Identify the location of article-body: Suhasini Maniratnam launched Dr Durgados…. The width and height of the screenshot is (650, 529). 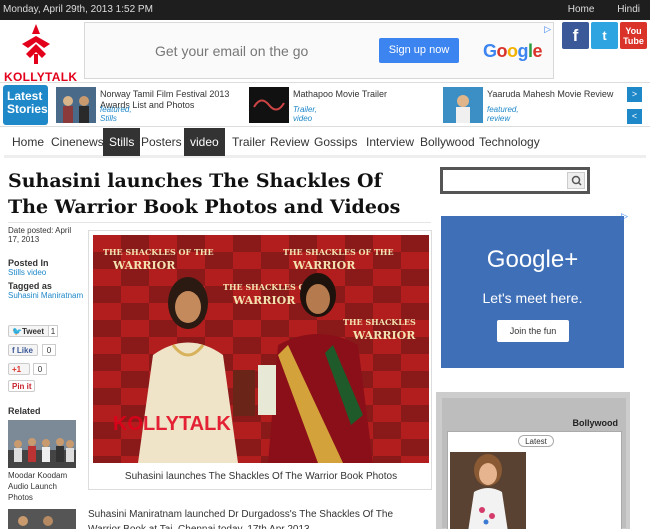
(241, 519).